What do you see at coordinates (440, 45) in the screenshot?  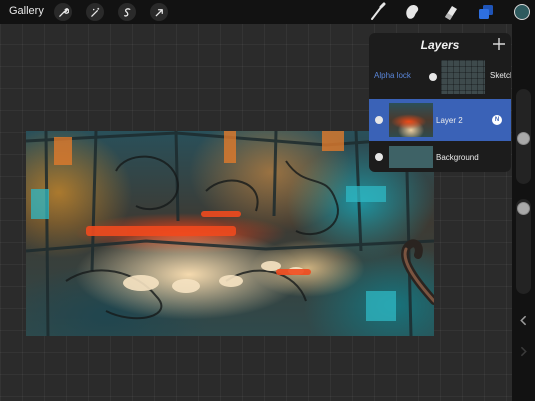 I see `layers-panel-title: Layers` at bounding box center [440, 45].